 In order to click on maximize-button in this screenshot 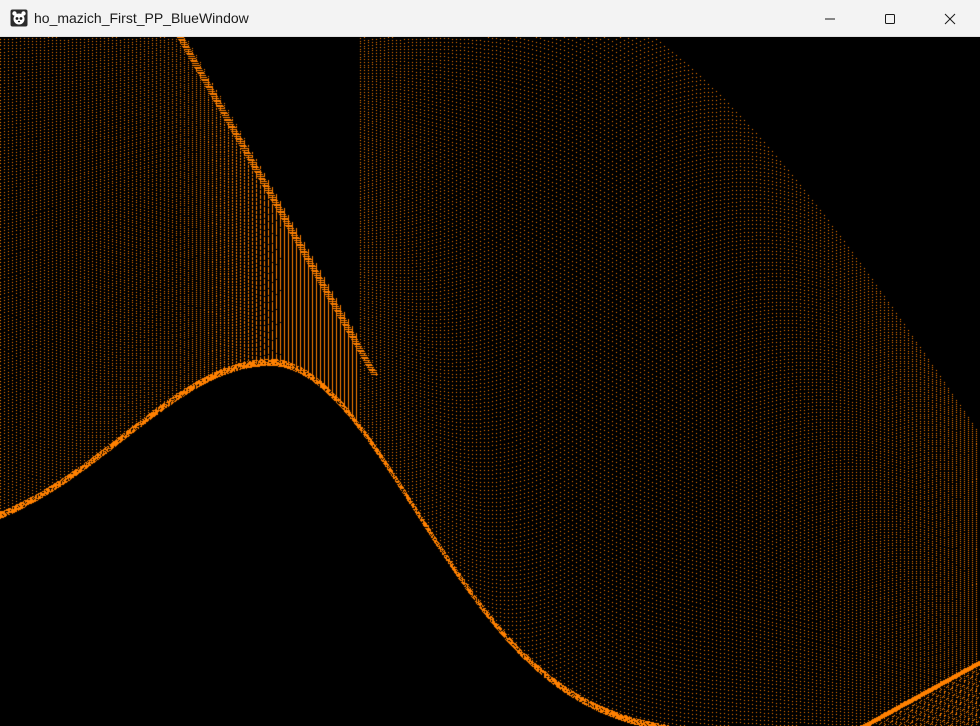, I will do `click(890, 18)`.